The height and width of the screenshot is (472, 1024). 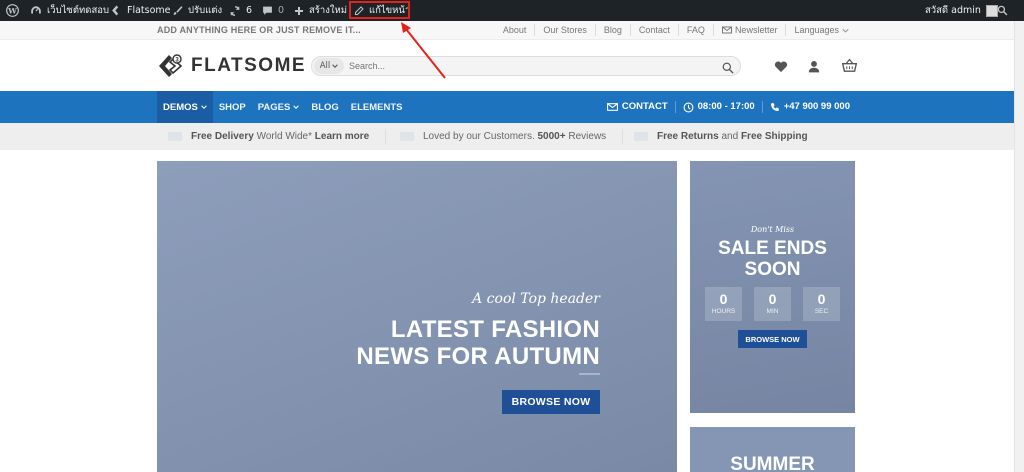 What do you see at coordinates (772, 269) in the screenshot?
I see `sale-title-line: SOON` at bounding box center [772, 269].